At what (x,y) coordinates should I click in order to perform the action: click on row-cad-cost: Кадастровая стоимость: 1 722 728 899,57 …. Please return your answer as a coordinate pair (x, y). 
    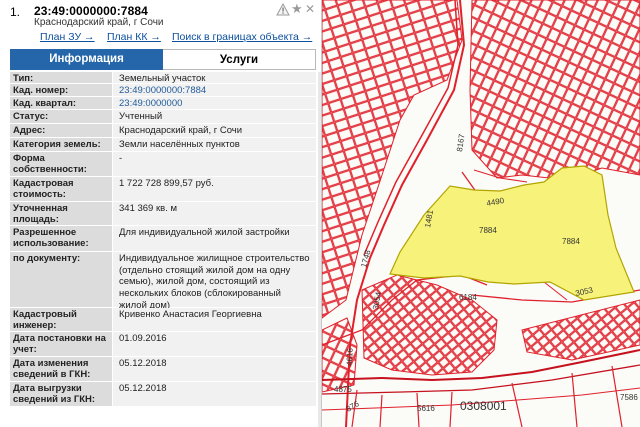
    Looking at the image, I should click on (163, 189).